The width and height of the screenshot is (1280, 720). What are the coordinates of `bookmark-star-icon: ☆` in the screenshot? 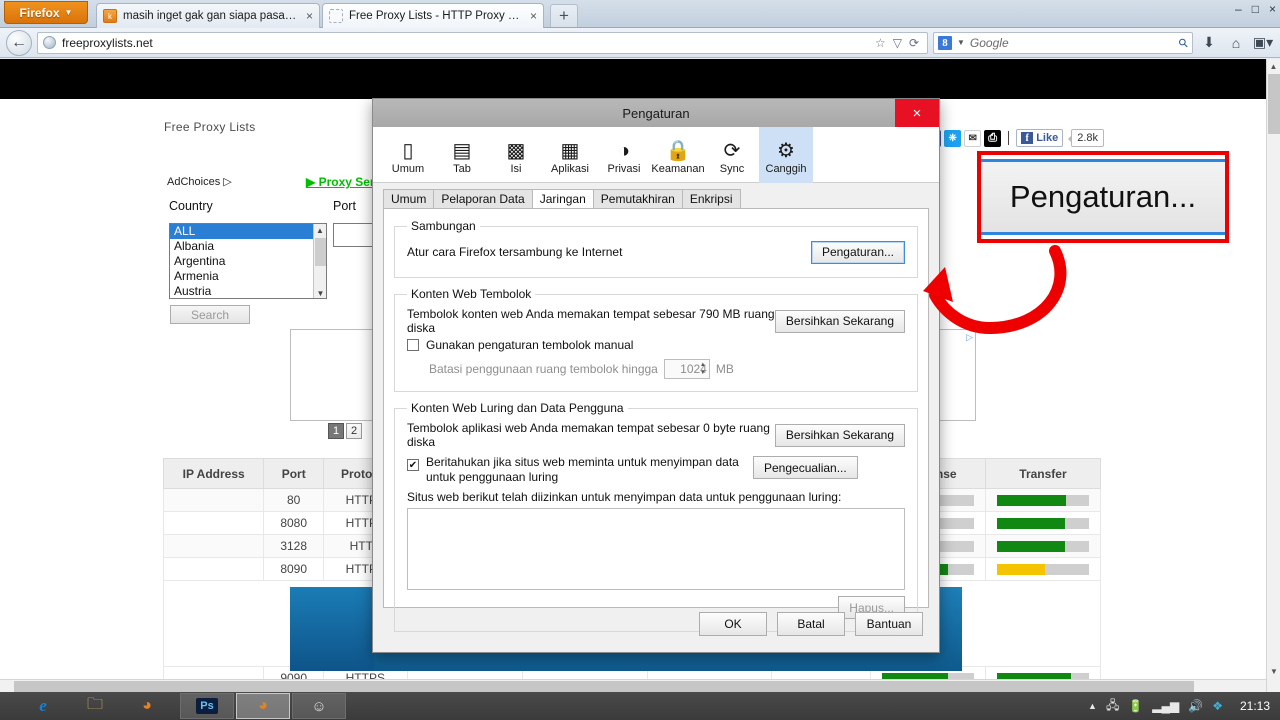 It's located at (880, 43).